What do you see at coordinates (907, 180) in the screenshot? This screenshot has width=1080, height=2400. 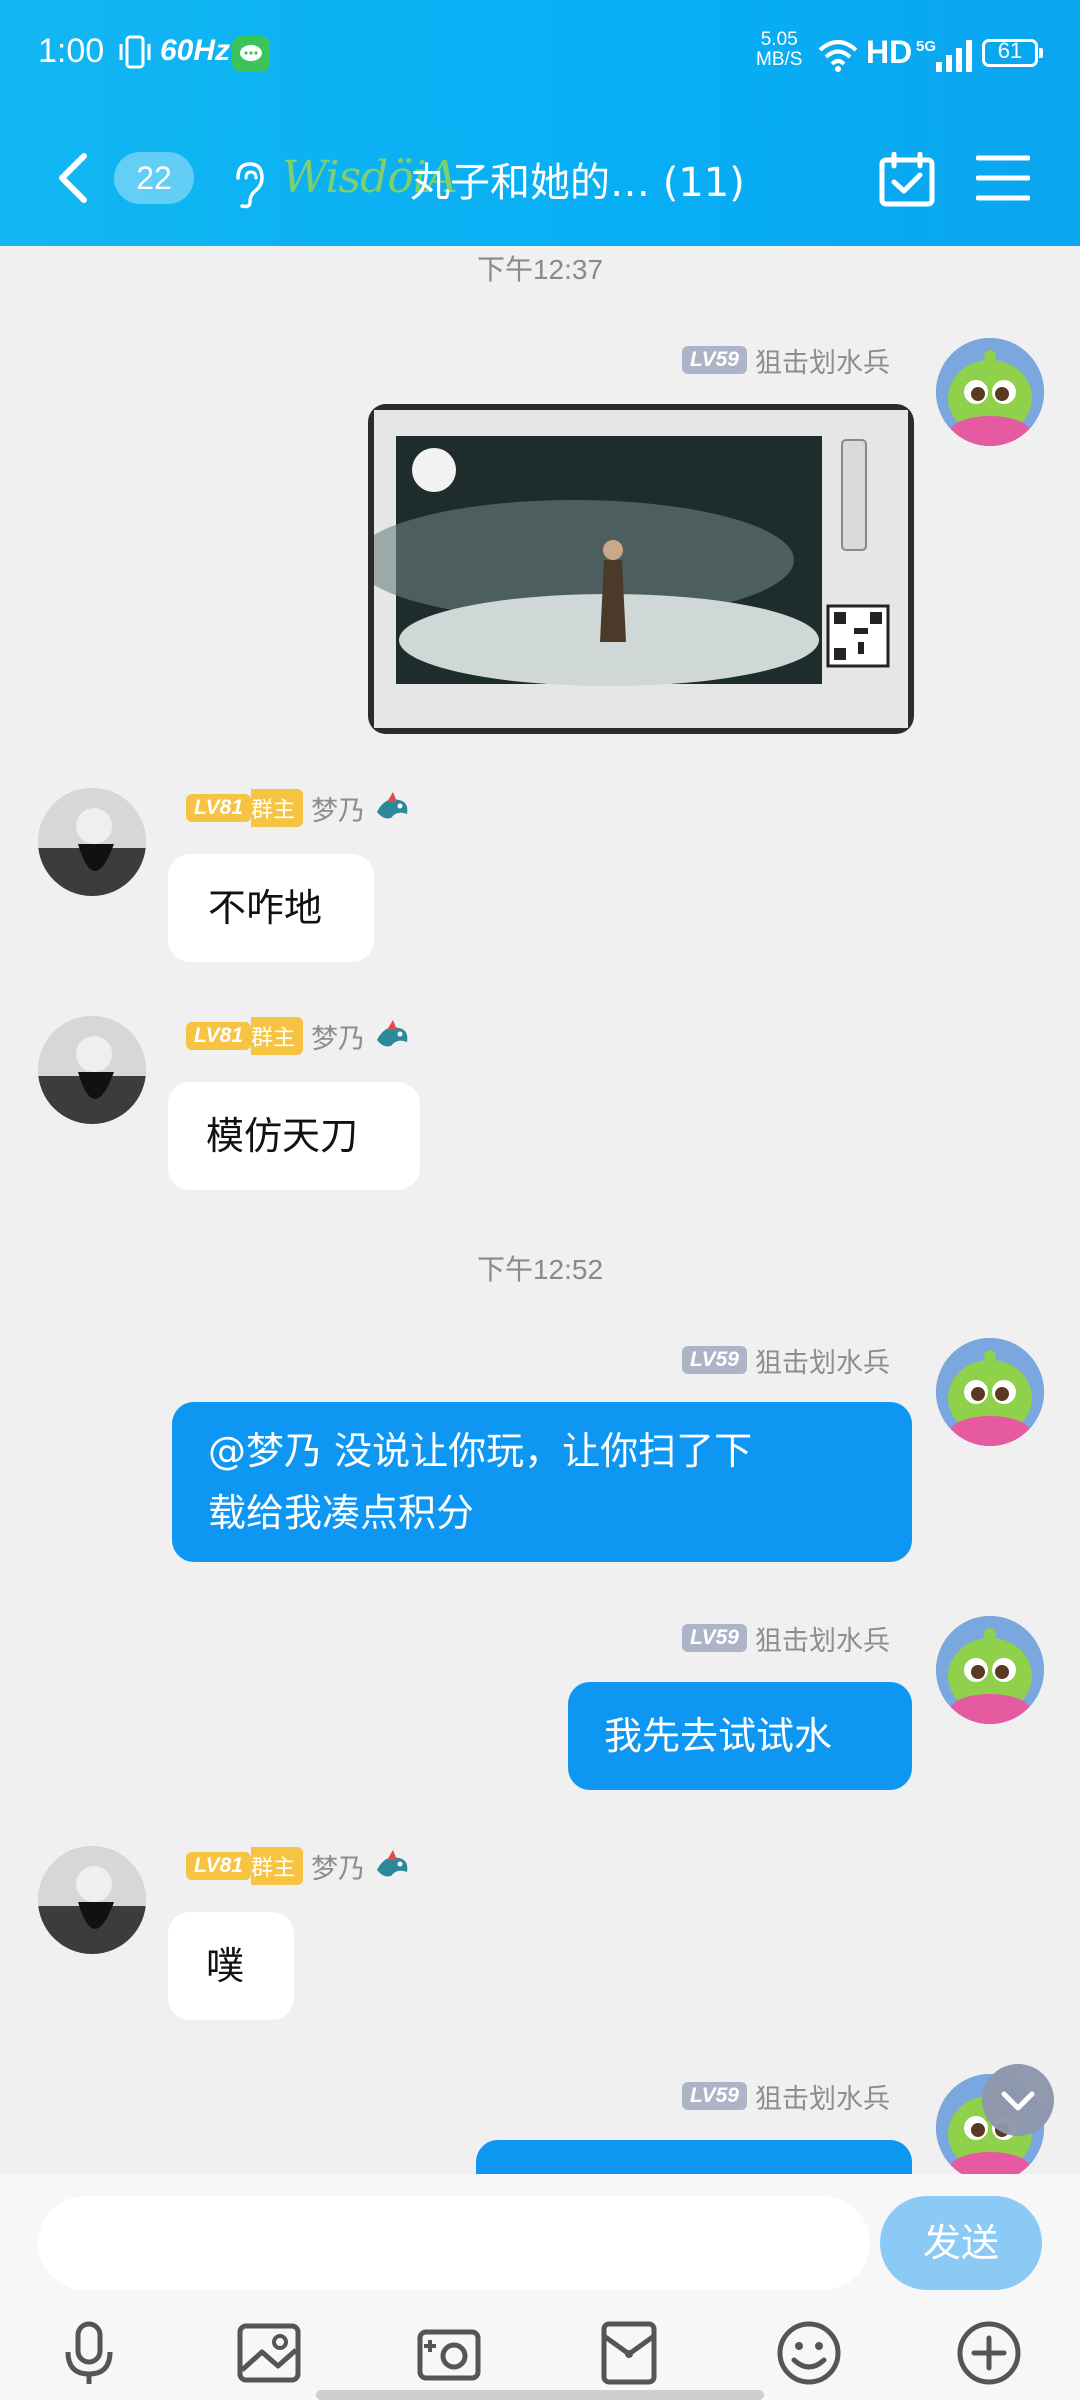 I see `calendar-check-icon` at bounding box center [907, 180].